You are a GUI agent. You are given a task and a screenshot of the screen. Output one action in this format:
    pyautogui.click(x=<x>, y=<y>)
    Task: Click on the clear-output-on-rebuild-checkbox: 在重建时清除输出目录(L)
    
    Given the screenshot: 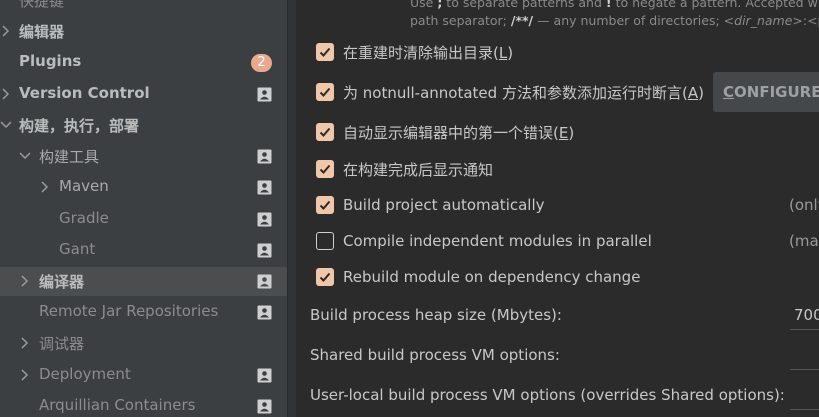 What is the action you would take?
    pyautogui.click(x=414, y=52)
    